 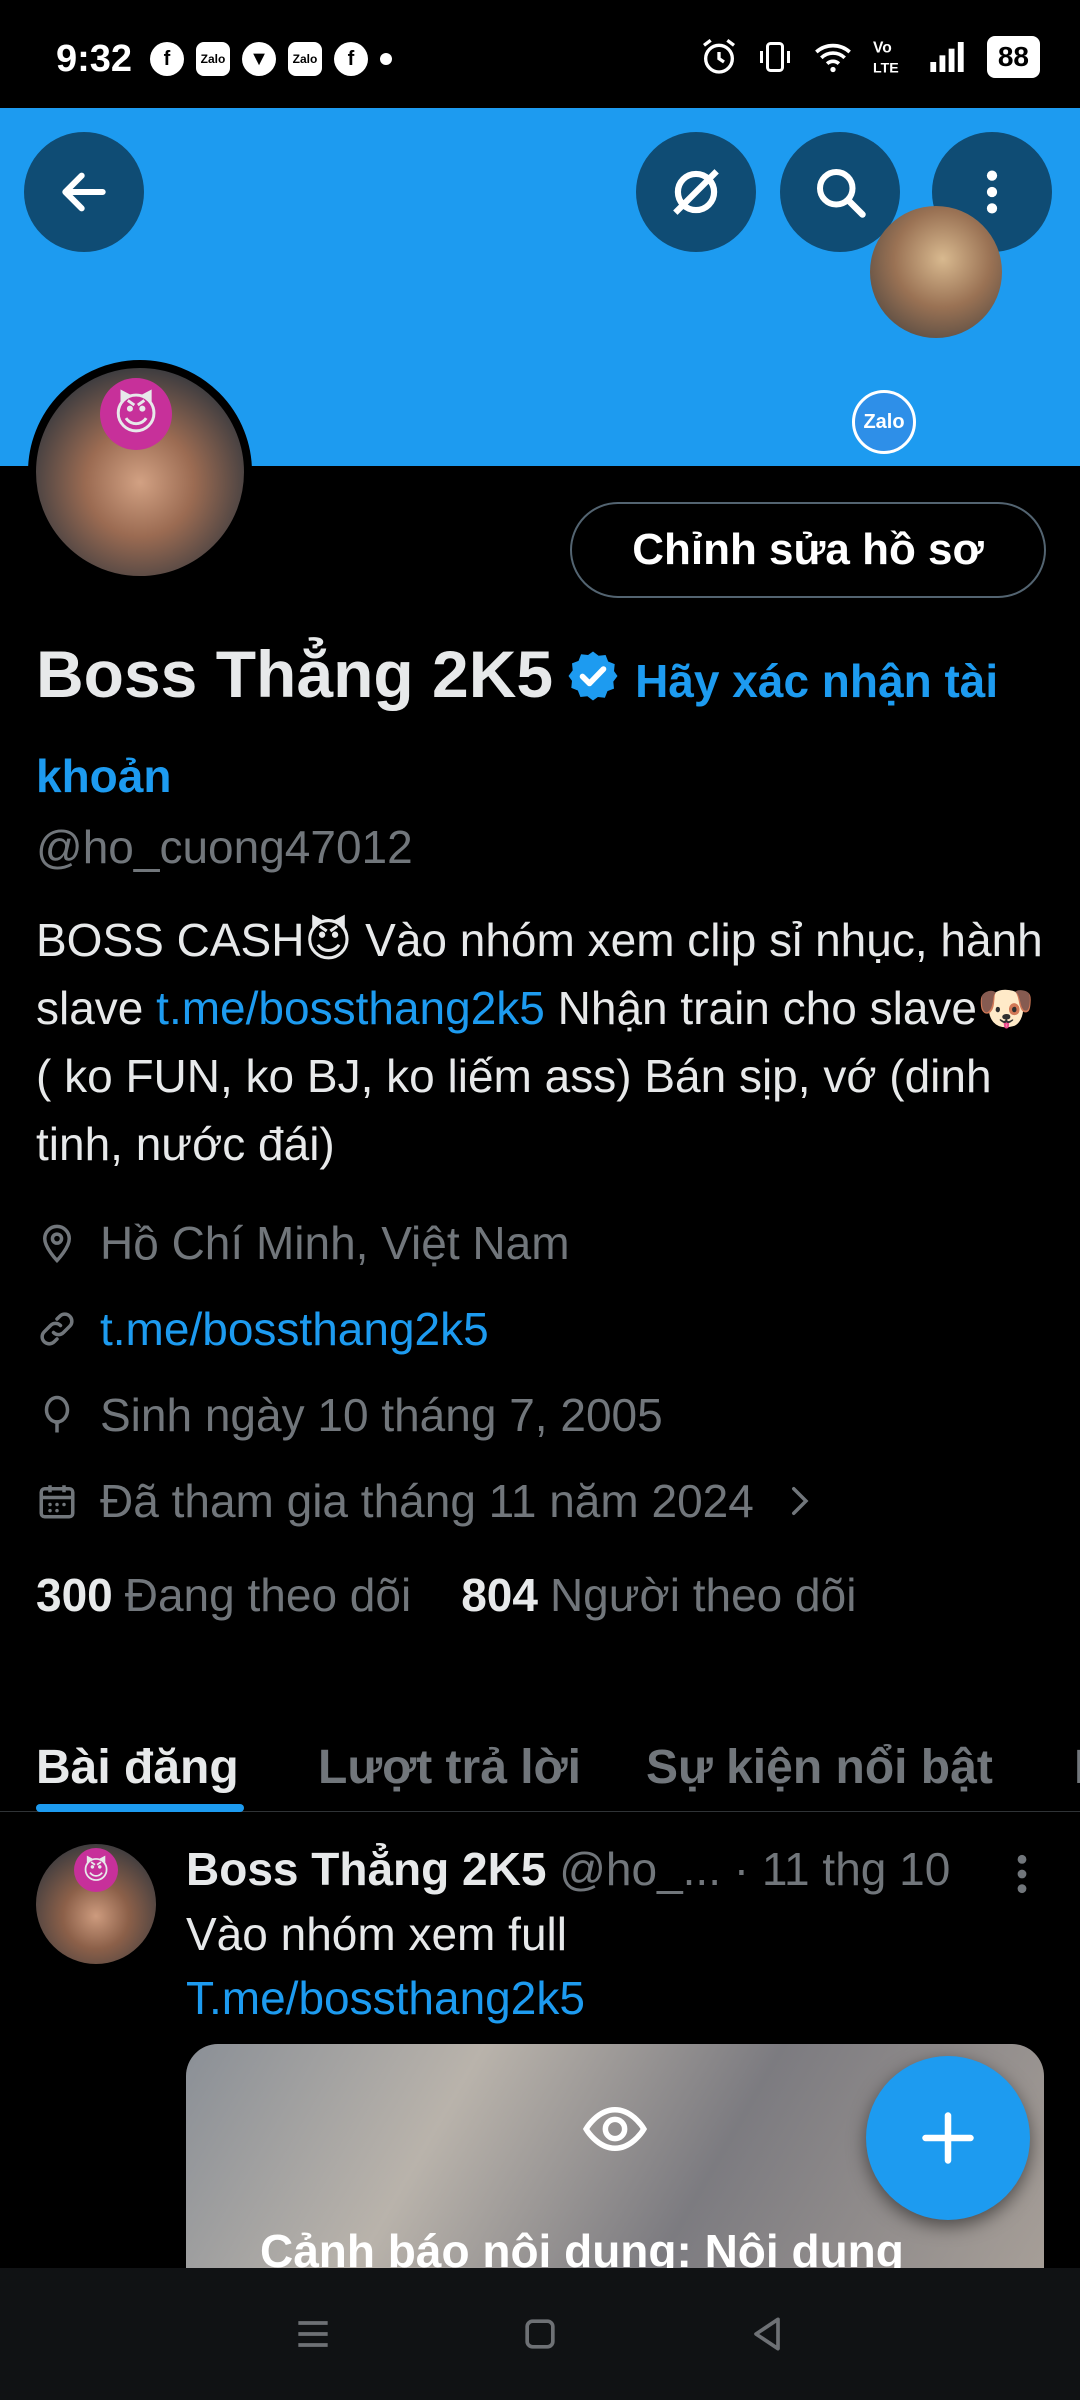 What do you see at coordinates (718, 56) in the screenshot?
I see `alarm-icon` at bounding box center [718, 56].